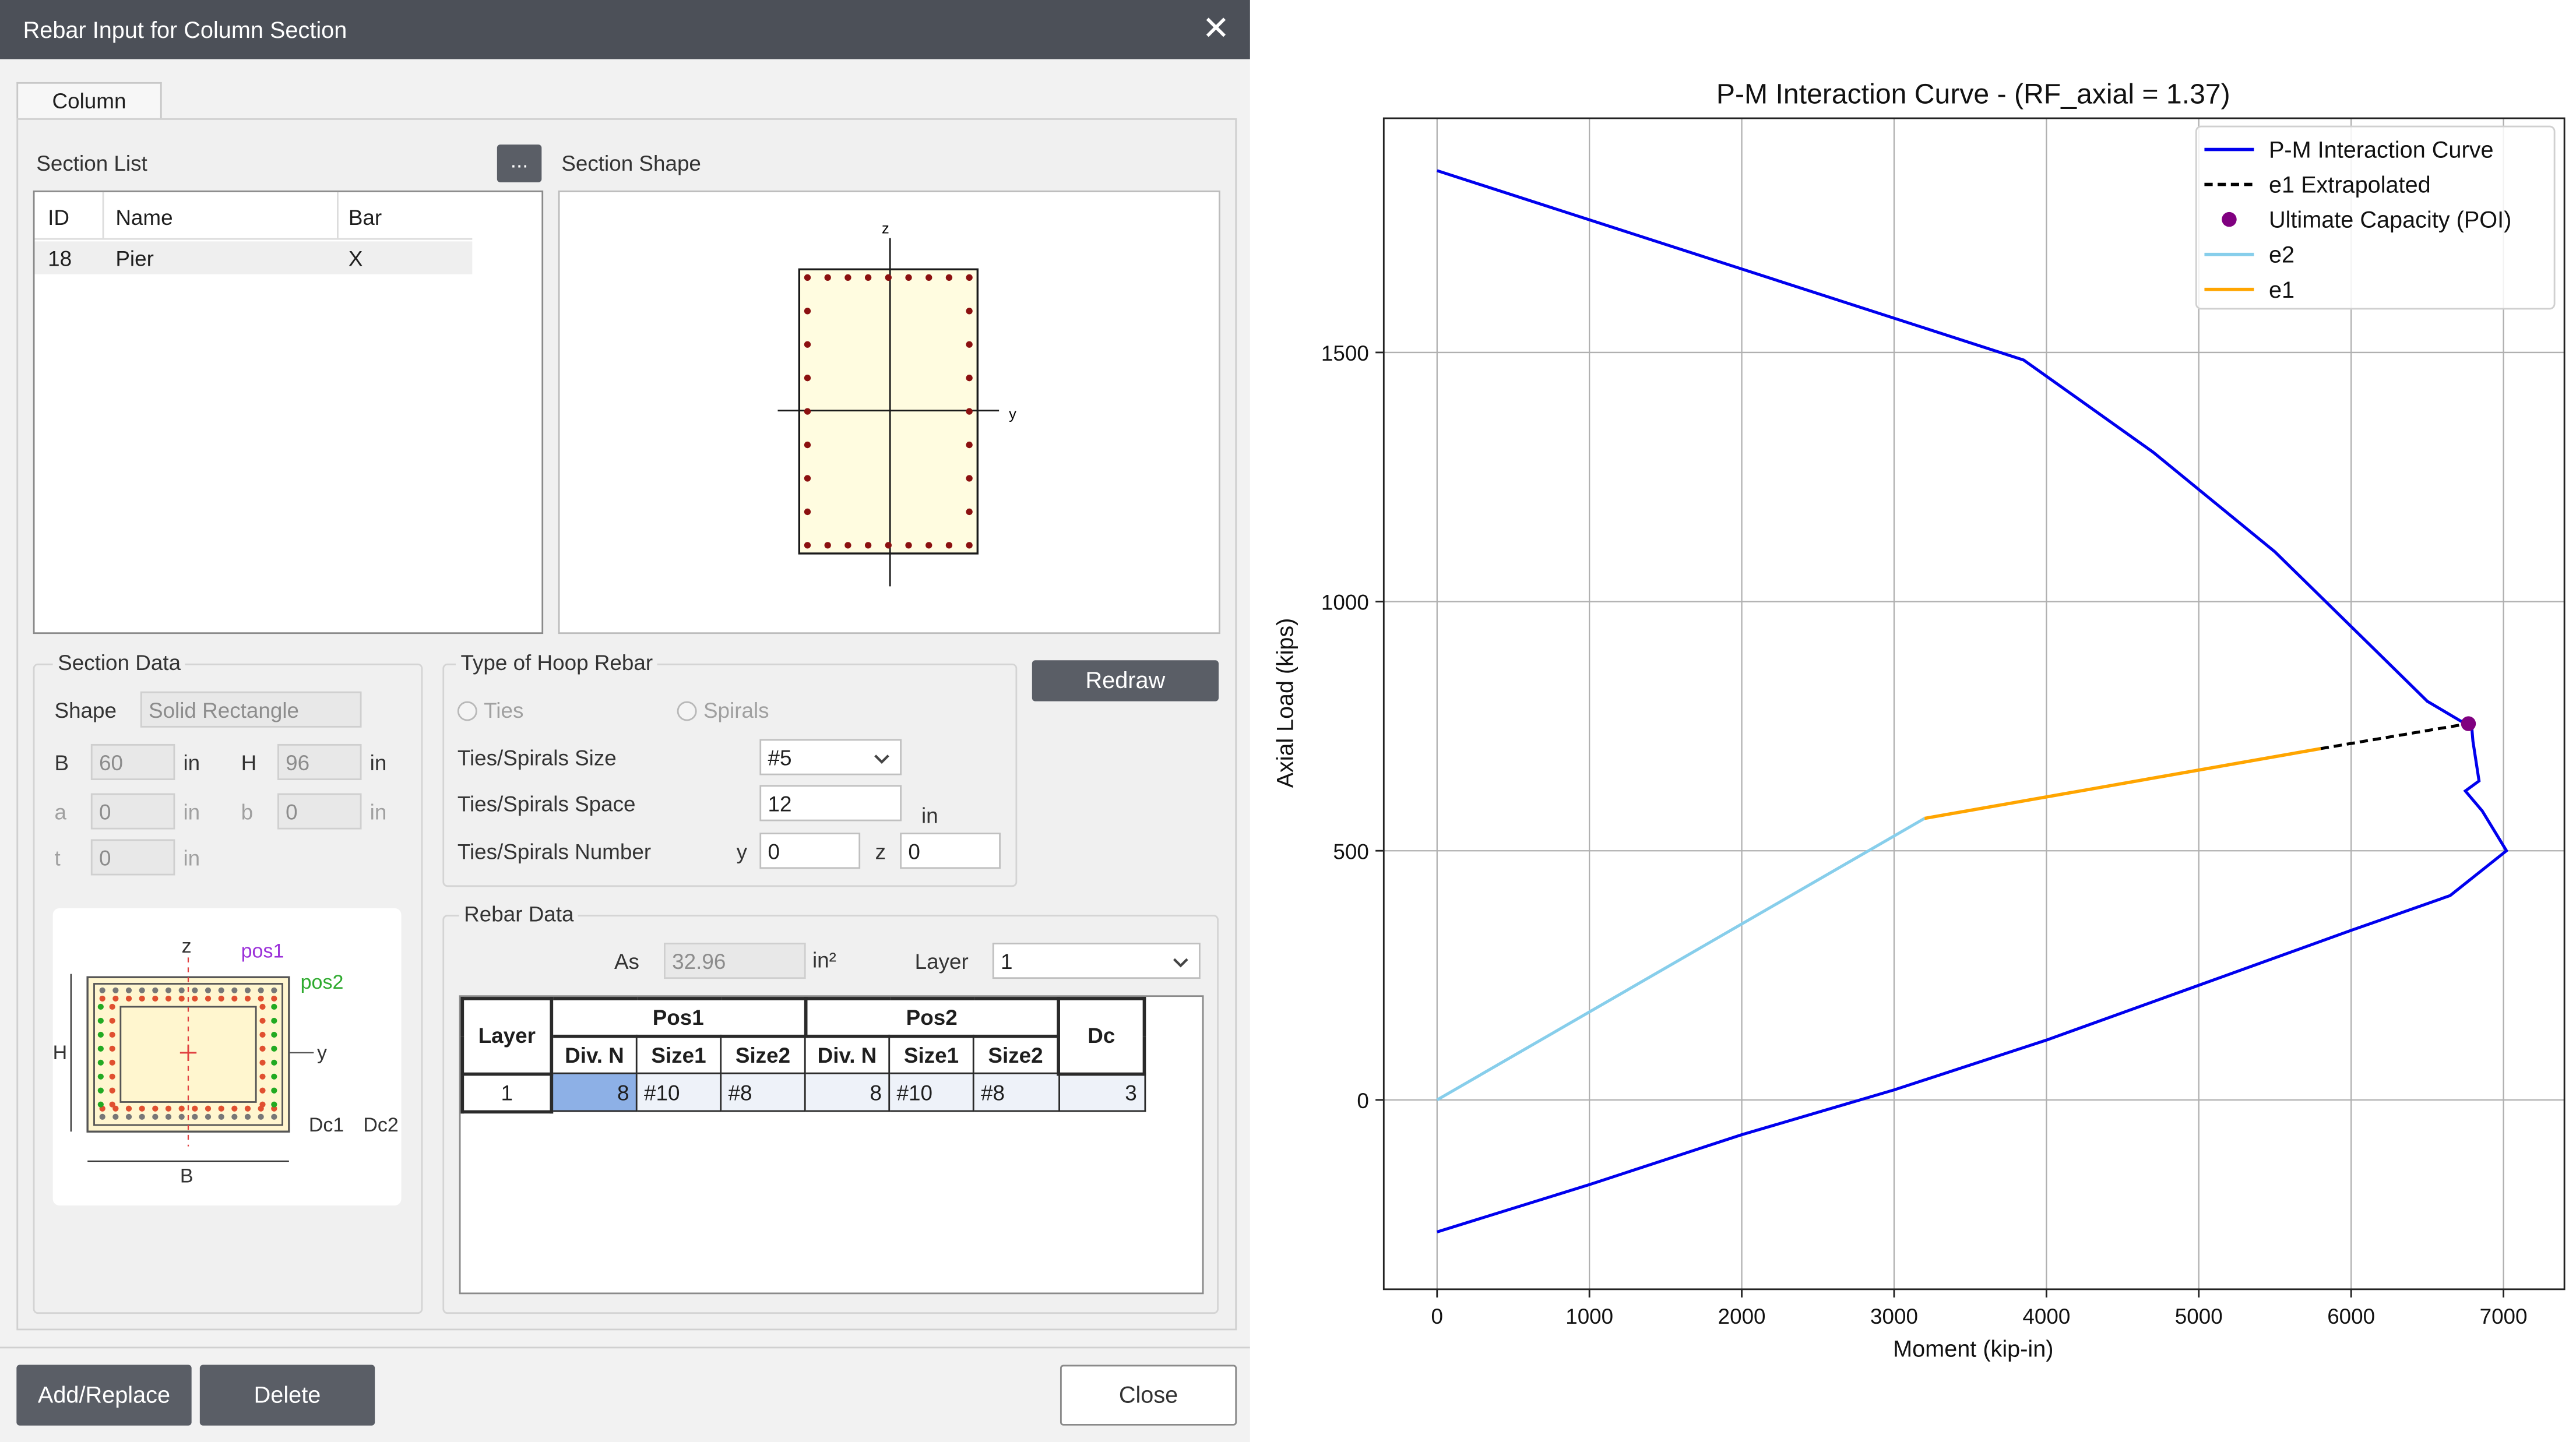  I want to click on column-header-id: ID, so click(59, 217).